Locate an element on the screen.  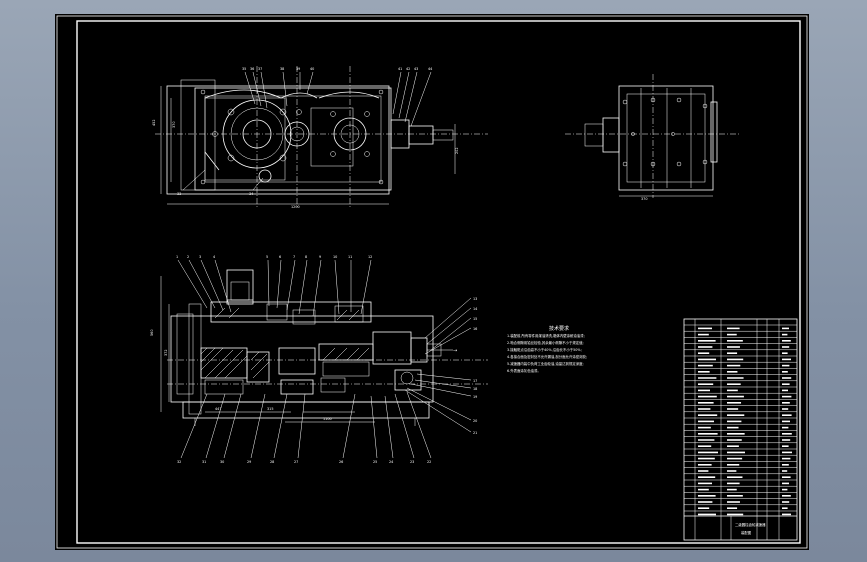
top-dim-height-b: 370 is located at coordinates (174, 125).